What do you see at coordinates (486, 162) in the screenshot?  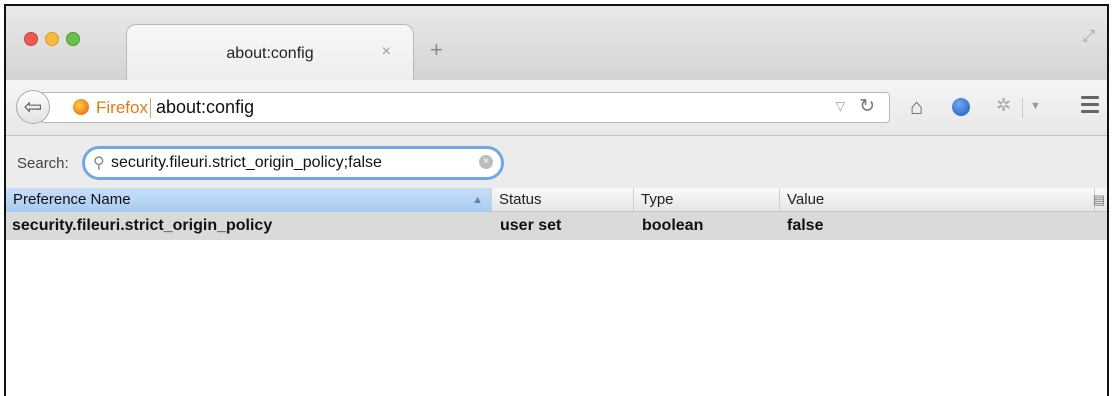 I see `clear-search-icon: ×` at bounding box center [486, 162].